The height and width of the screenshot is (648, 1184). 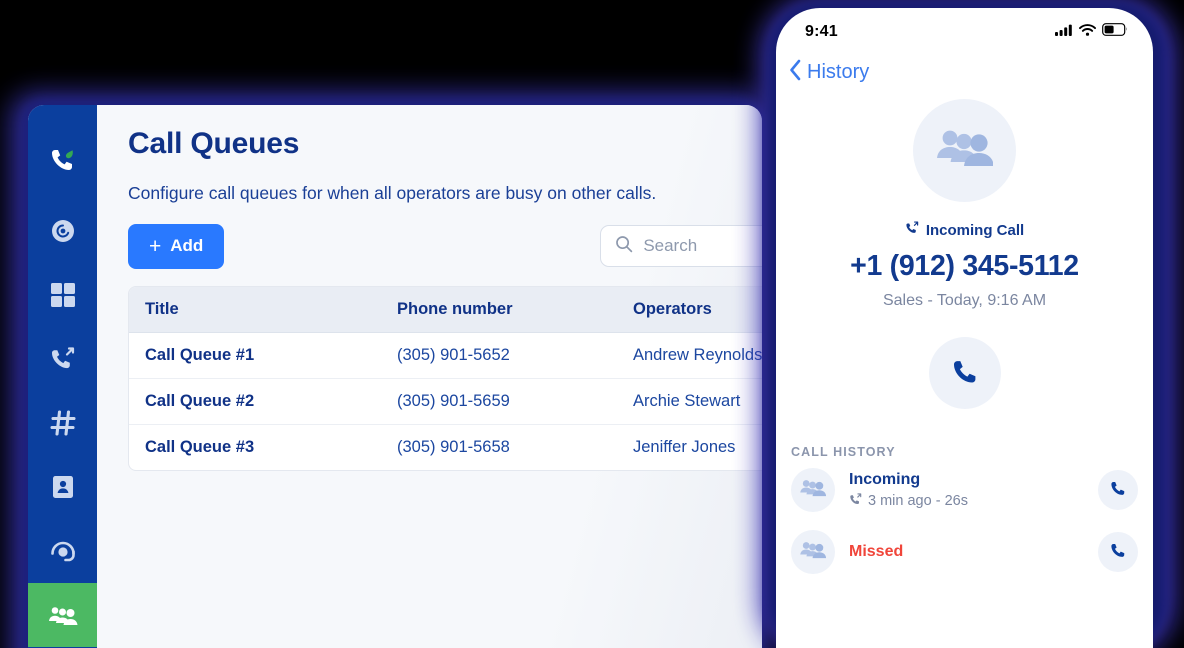 I want to click on chevron-left-icon, so click(x=795, y=72).